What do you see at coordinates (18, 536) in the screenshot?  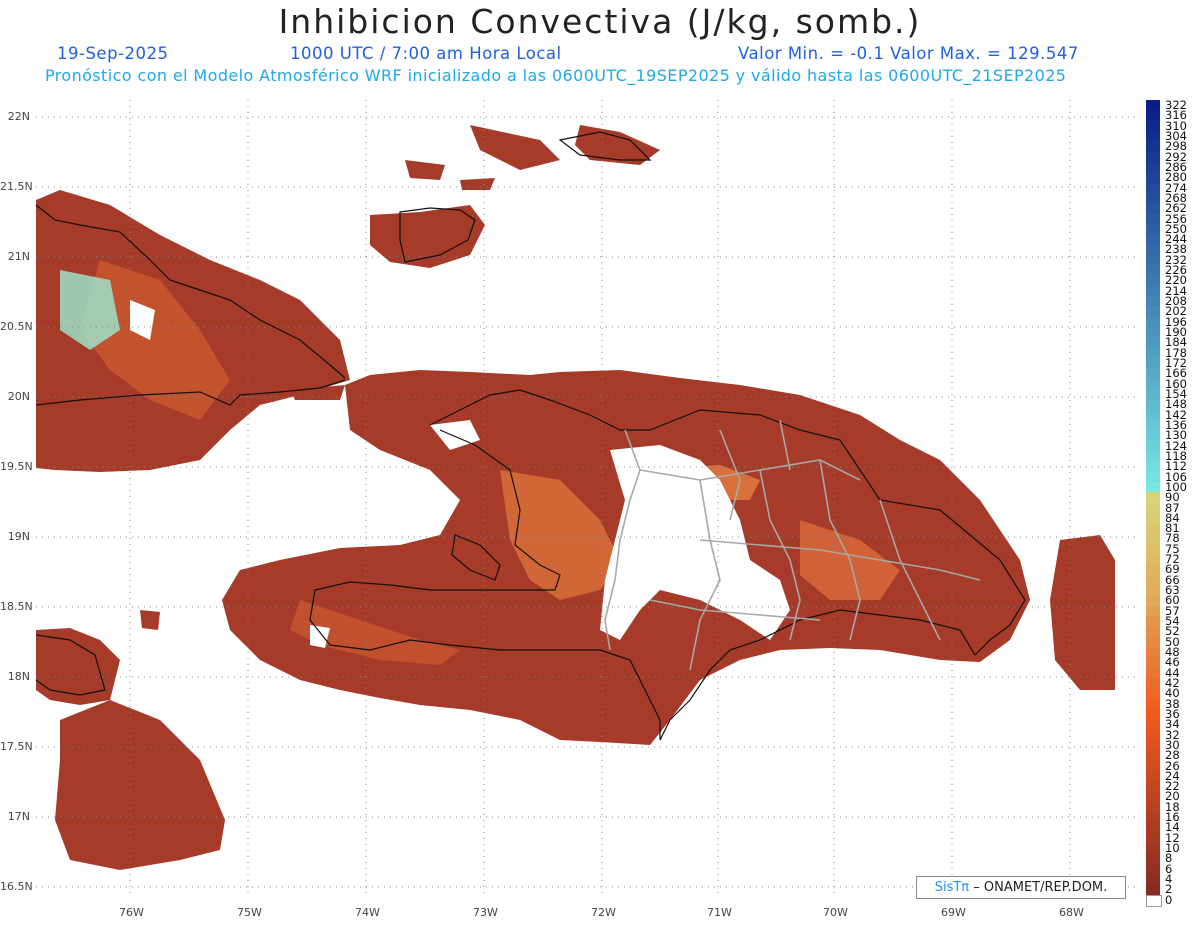 I see `lat-label: 19N` at bounding box center [18, 536].